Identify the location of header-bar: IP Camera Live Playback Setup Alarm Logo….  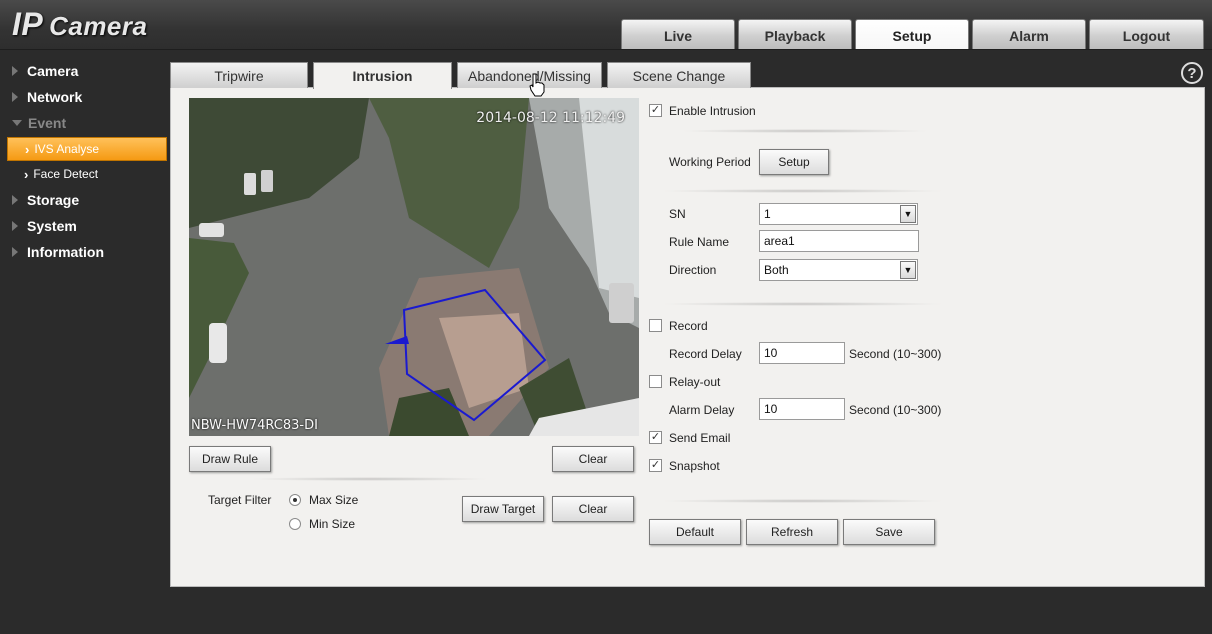
(606, 25).